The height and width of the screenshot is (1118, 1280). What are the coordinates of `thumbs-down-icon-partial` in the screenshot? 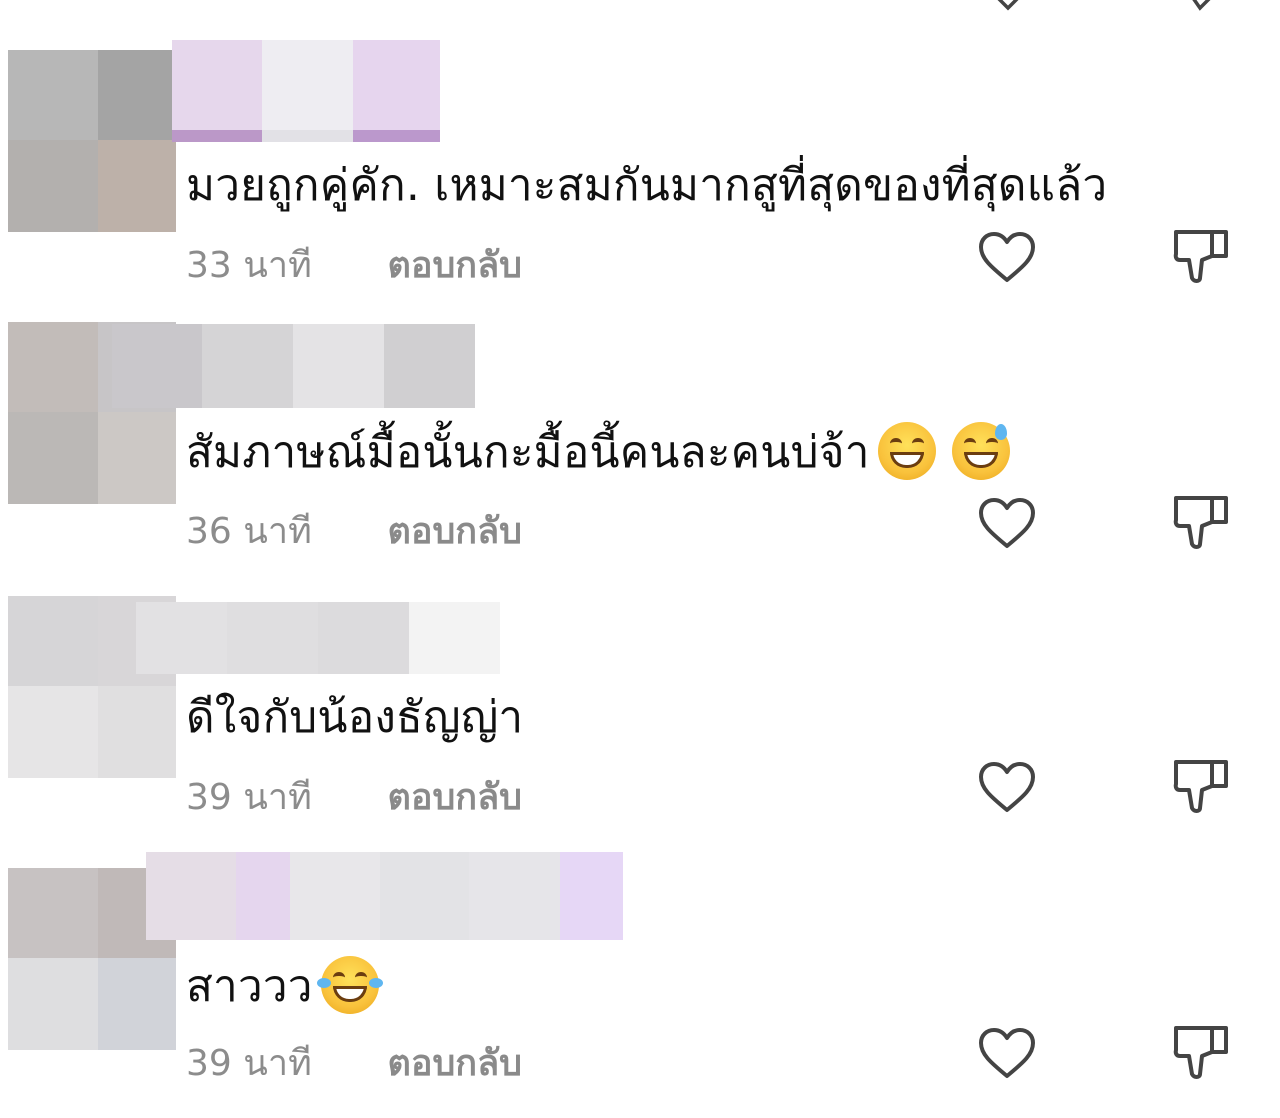 It's located at (1202, 6).